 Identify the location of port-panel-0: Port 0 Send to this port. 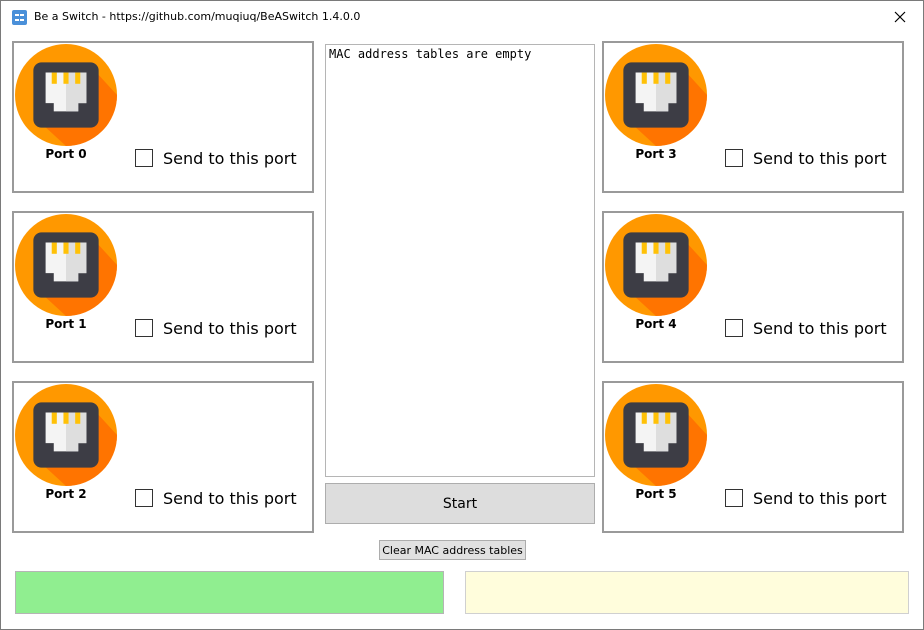
(163, 117).